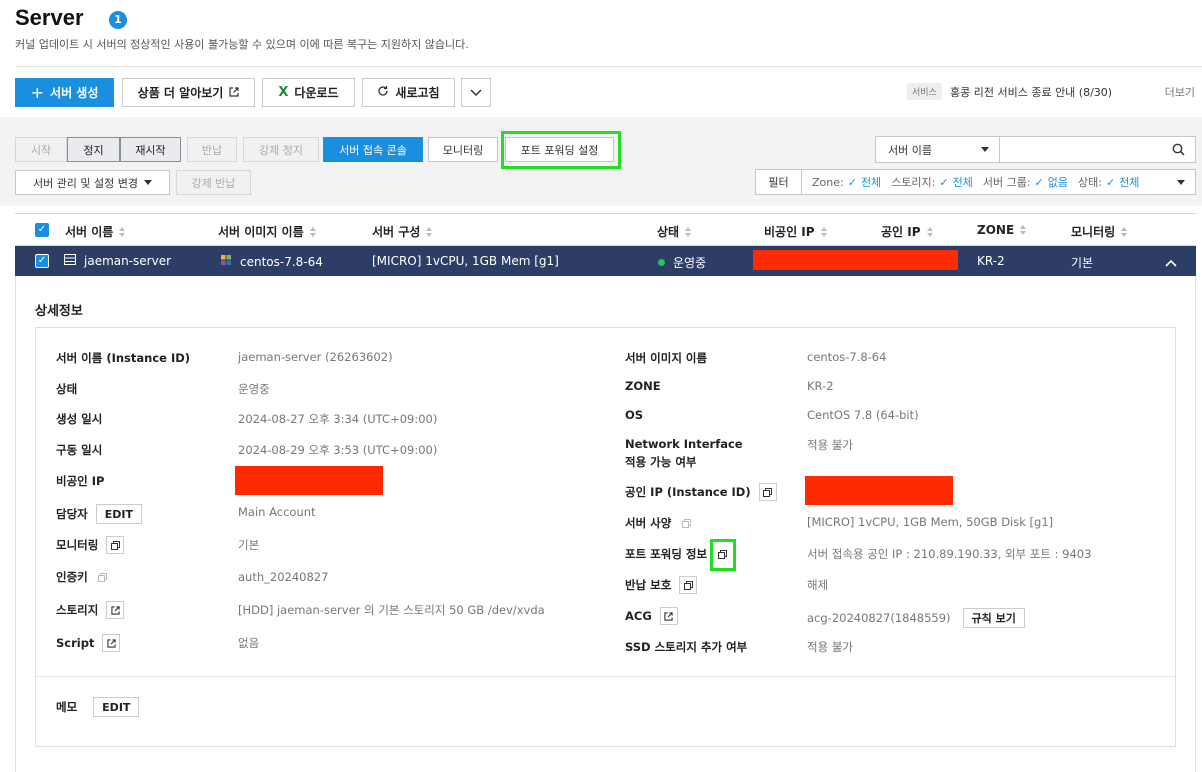  Describe the element at coordinates (79, 419) in the screenshot. I see `detail-label-created: 생성 일시` at that location.